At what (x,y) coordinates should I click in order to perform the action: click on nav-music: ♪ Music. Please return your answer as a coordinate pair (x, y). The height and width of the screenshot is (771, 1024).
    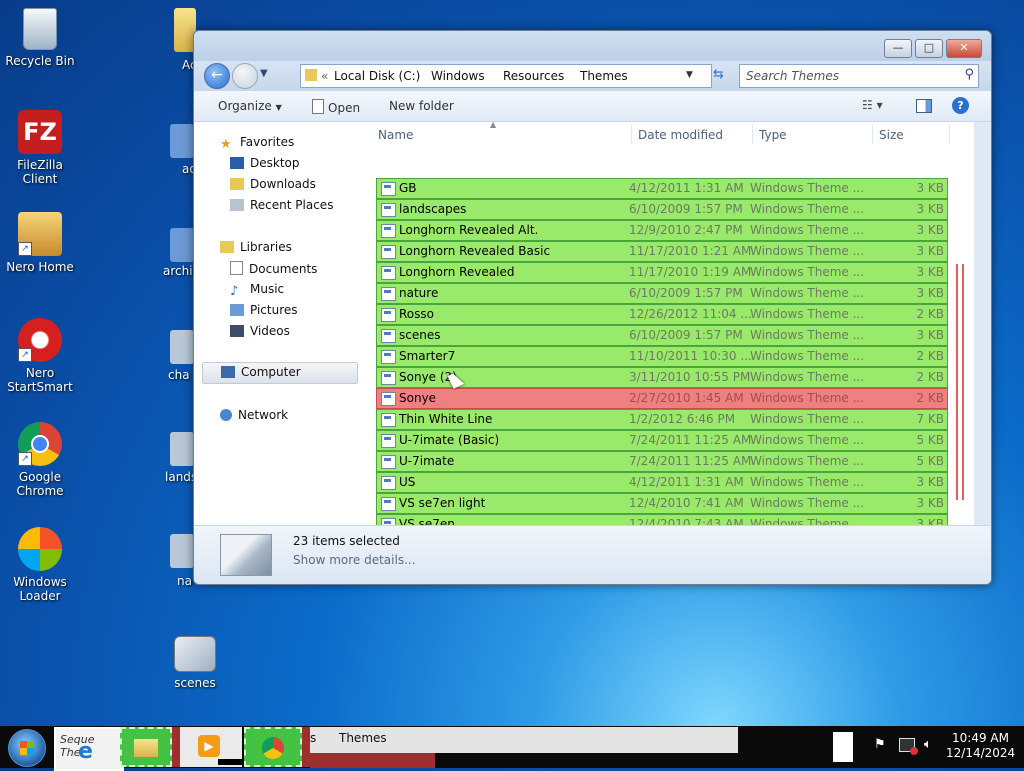
    Looking at the image, I should click on (257, 290).